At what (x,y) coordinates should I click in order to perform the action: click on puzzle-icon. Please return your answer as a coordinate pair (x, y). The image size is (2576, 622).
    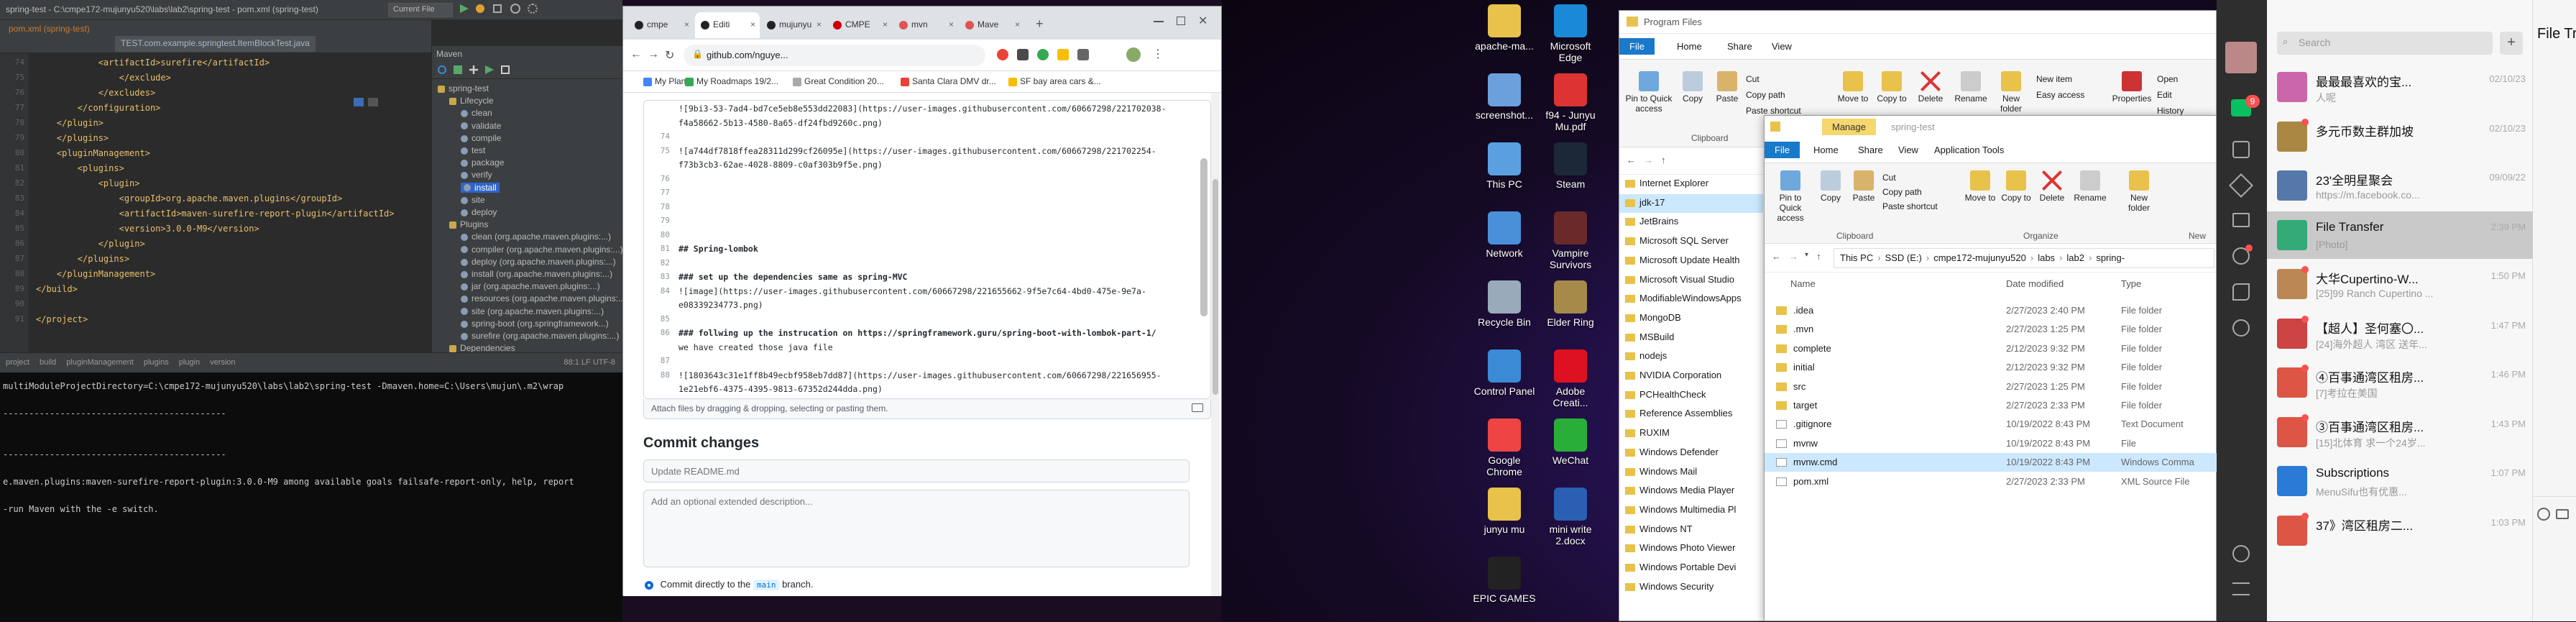
    Looking at the image, I should click on (1083, 54).